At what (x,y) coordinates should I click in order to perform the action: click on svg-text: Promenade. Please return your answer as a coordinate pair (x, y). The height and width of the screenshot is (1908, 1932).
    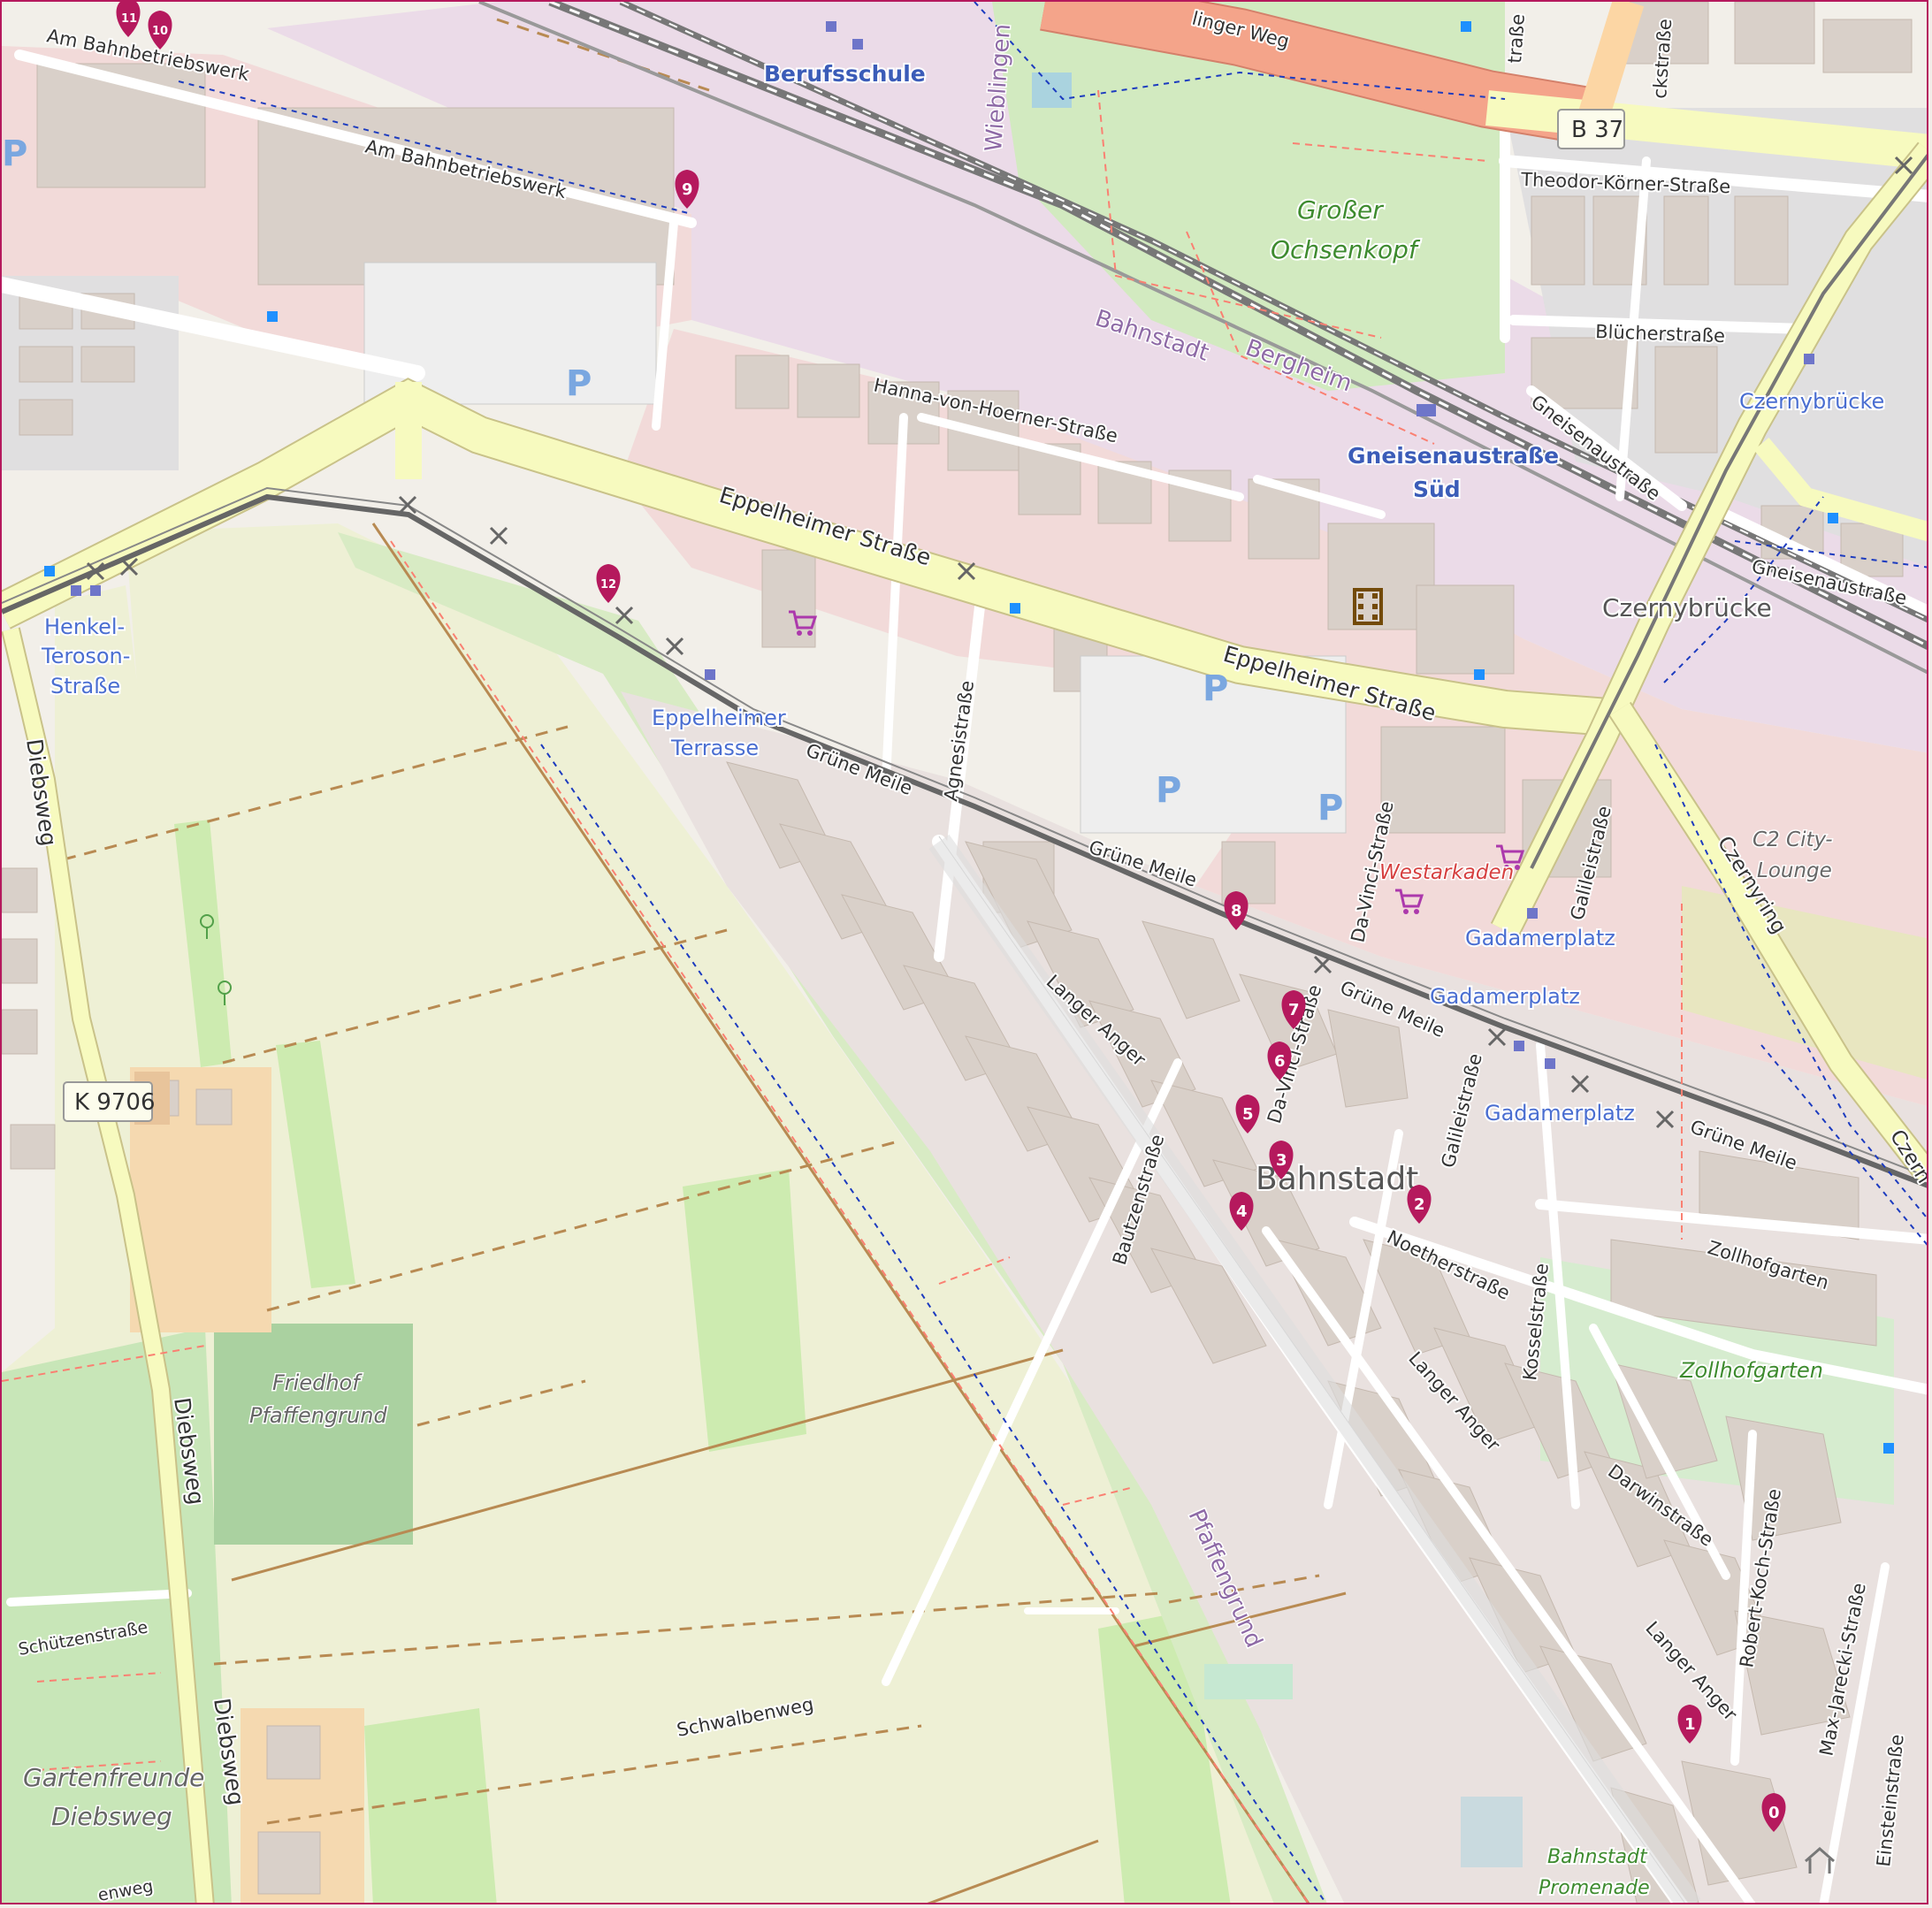
    Looking at the image, I should click on (1594, 1888).